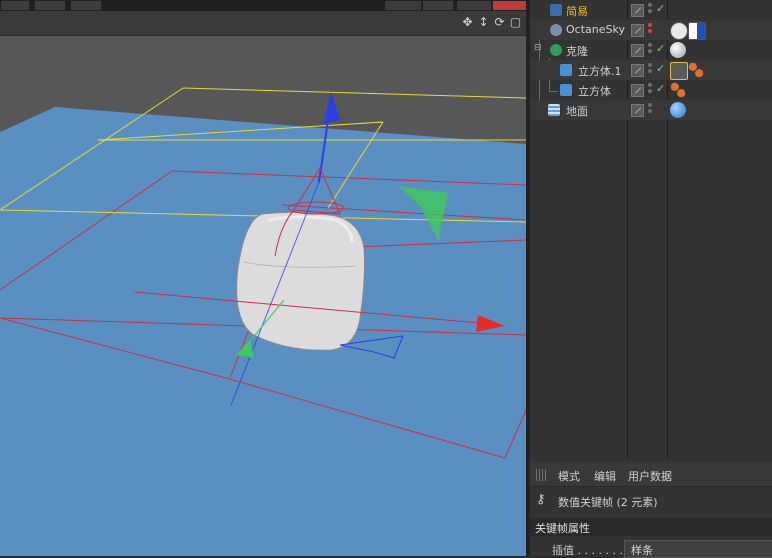 The width and height of the screenshot is (772, 558). I want to click on environment-tag-icon, so click(697, 31).